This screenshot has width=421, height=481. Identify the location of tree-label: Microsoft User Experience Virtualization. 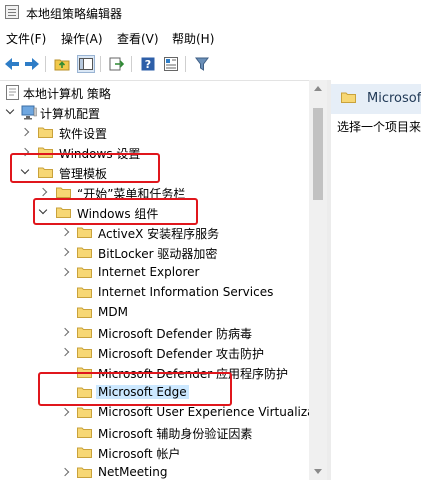
(203, 412).